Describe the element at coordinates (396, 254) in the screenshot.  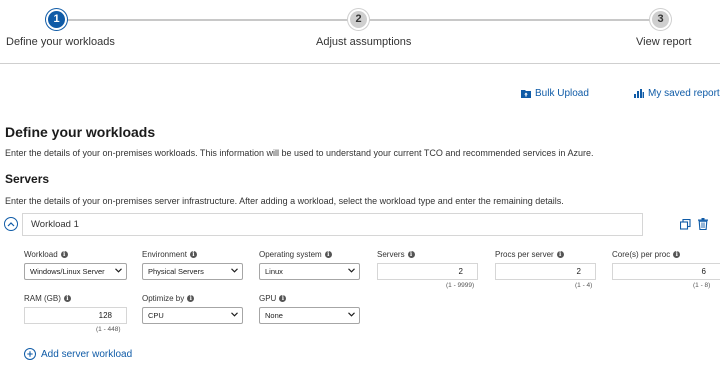
I see `servers-label: Servers i` at that location.